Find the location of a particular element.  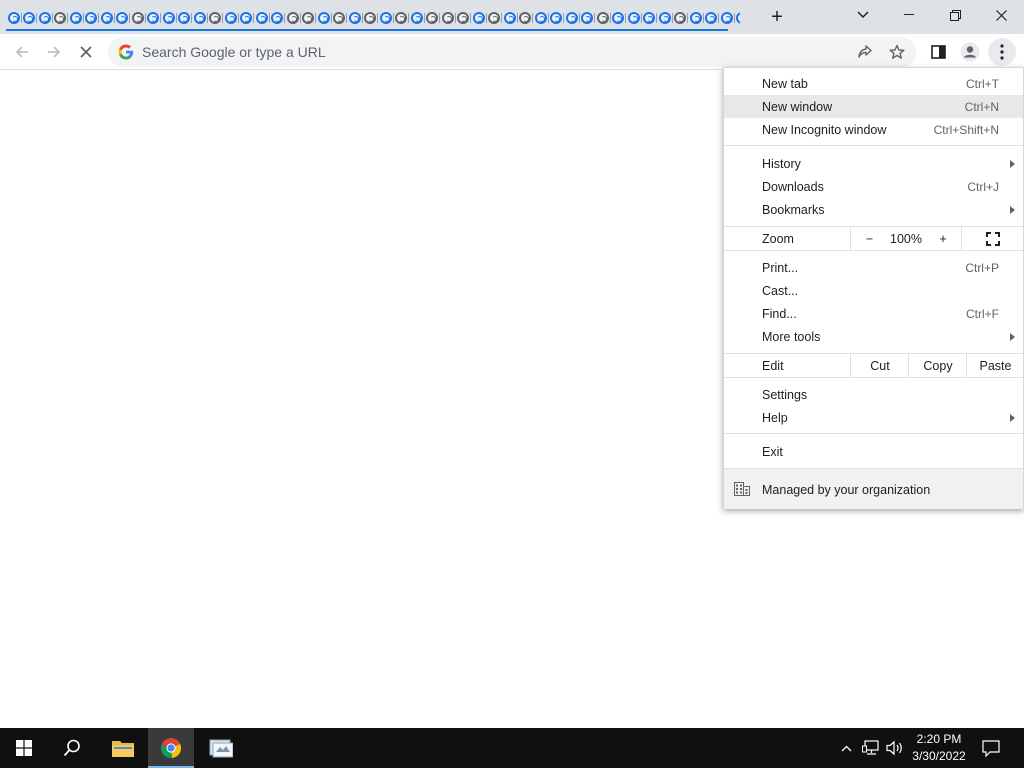

menu-item-history: History is located at coordinates (873, 163).